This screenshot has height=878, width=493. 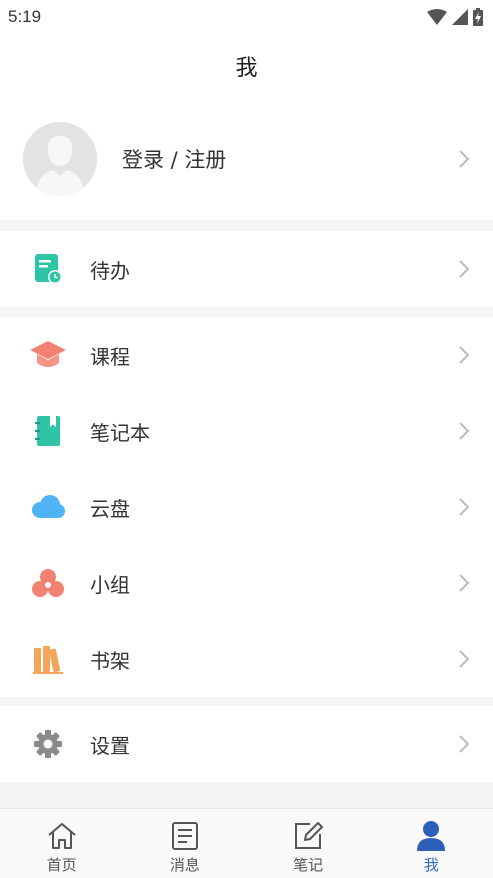 I want to click on tab-home: 首页, so click(x=61, y=843).